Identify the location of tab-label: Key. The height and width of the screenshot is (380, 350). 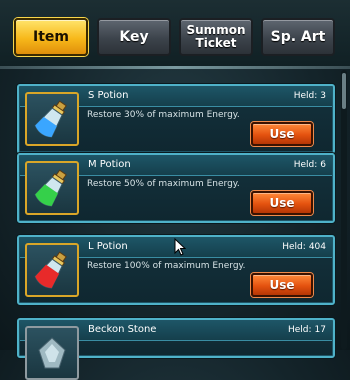
(134, 37).